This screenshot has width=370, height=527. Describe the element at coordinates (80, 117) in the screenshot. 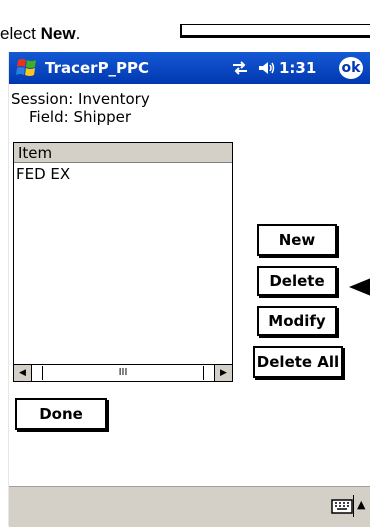

I see `field-label: Field: Shipper` at that location.